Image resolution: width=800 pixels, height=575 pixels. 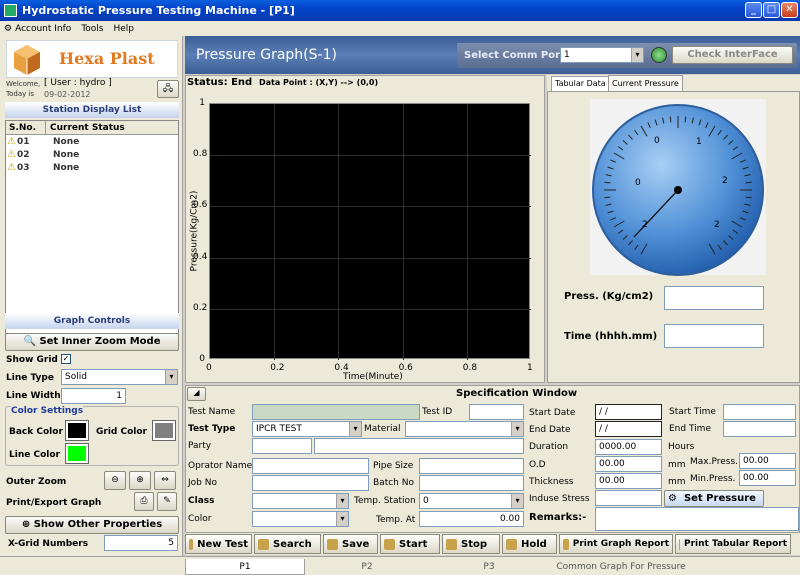 I want to click on comm-port-label: Select Comm Port, so click(x=514, y=55).